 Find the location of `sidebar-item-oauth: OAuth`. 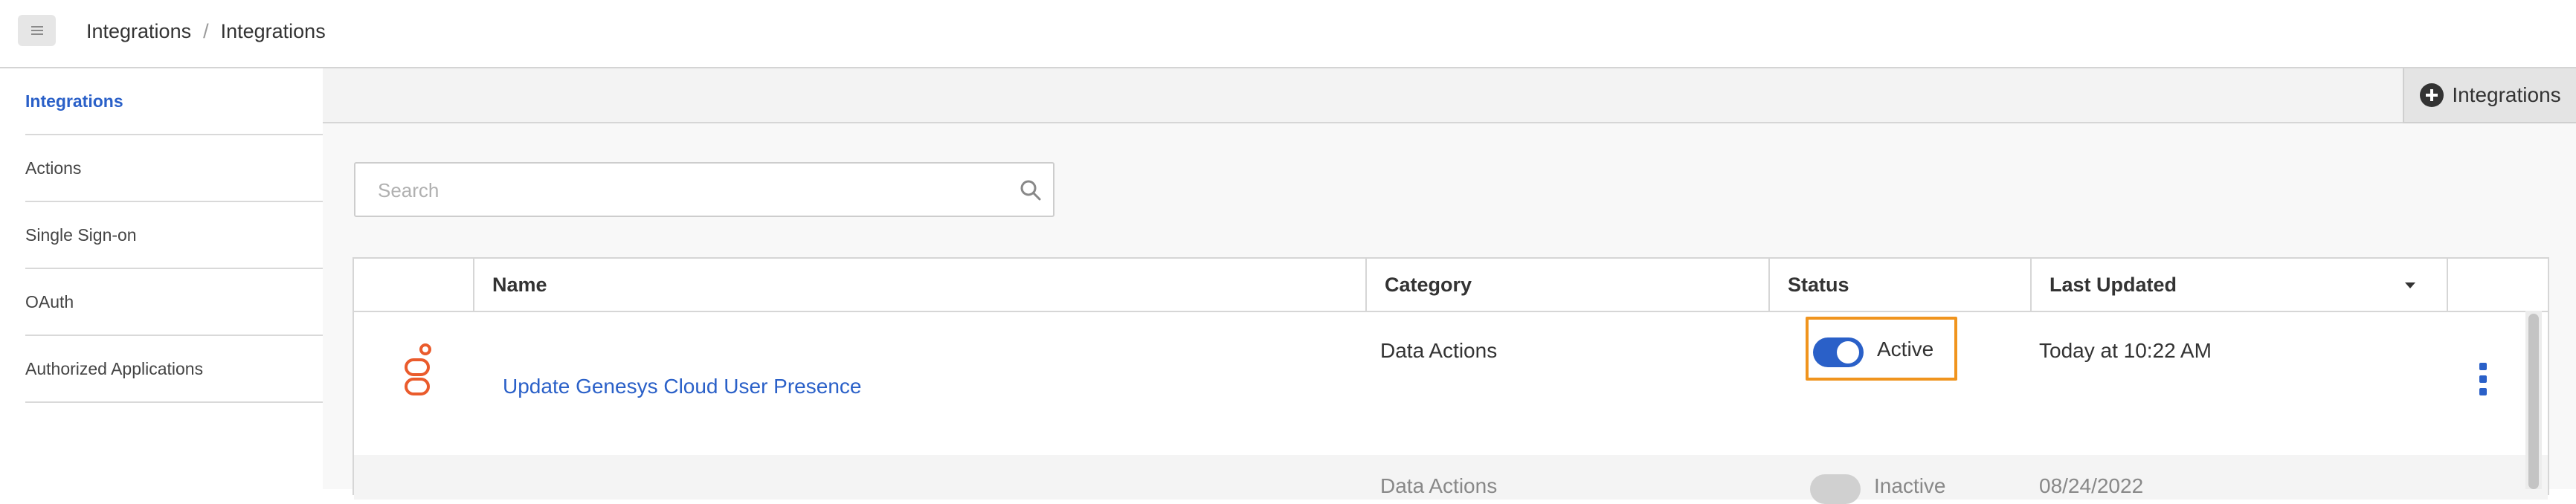

sidebar-item-oauth: OAuth is located at coordinates (174, 303).